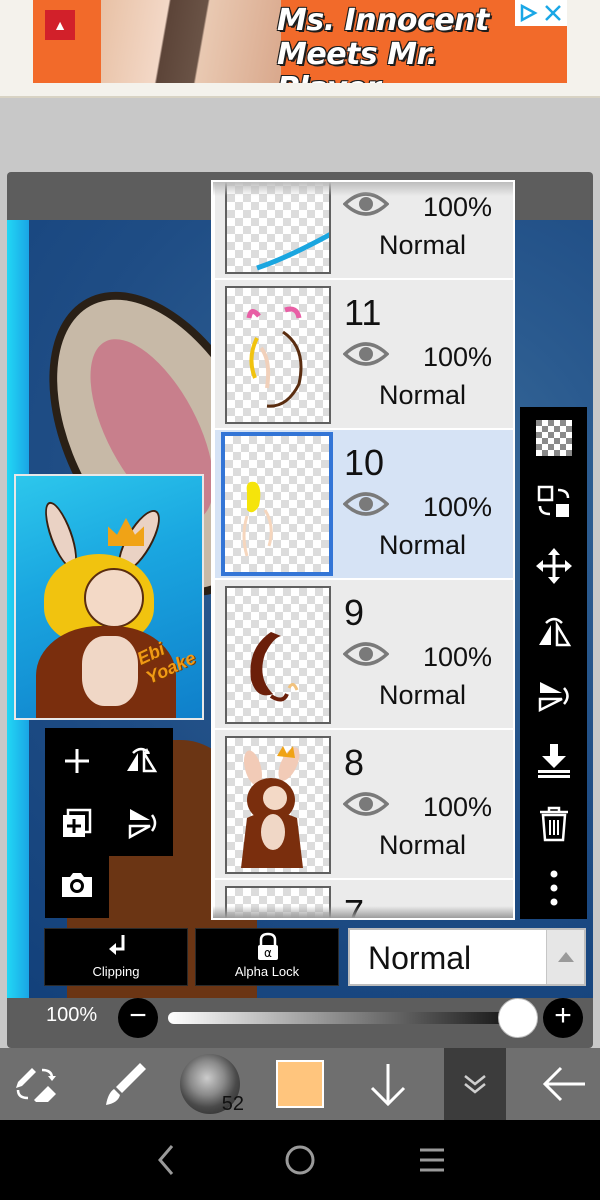 The height and width of the screenshot is (1200, 600). Describe the element at coordinates (518, 1018) in the screenshot. I see `opacity-slider-thumb` at that location.